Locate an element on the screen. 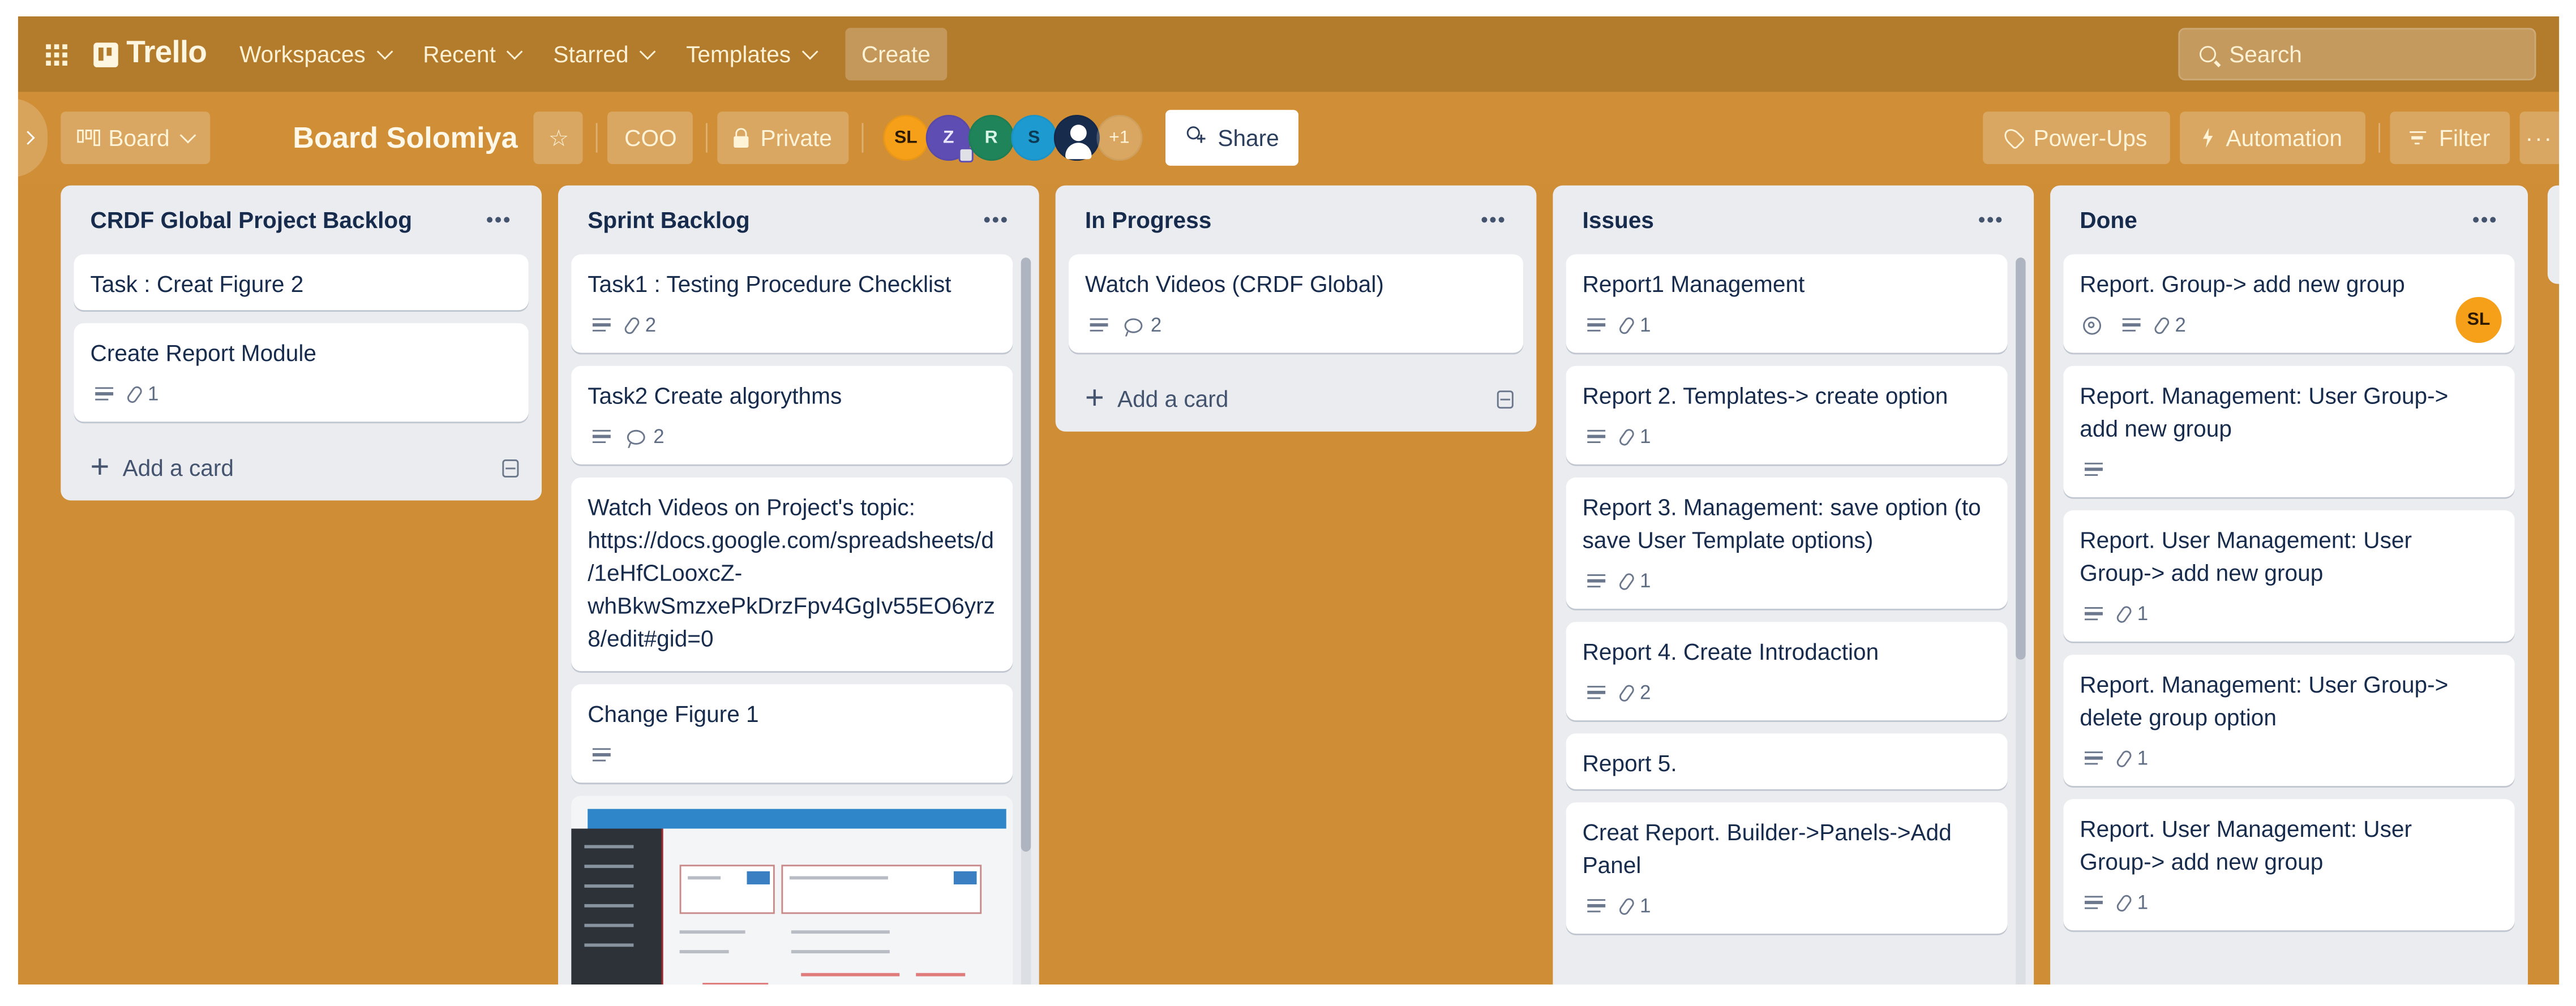  card: Report. Group-> add new group 2 SL is located at coordinates (2289, 303).